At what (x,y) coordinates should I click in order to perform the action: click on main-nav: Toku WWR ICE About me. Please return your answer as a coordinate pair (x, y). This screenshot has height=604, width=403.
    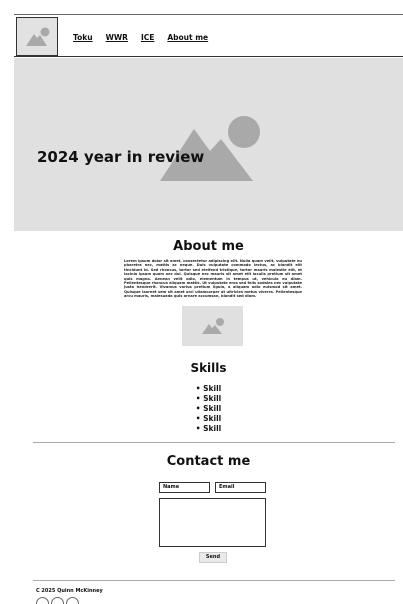
    Looking at the image, I should click on (140, 37).